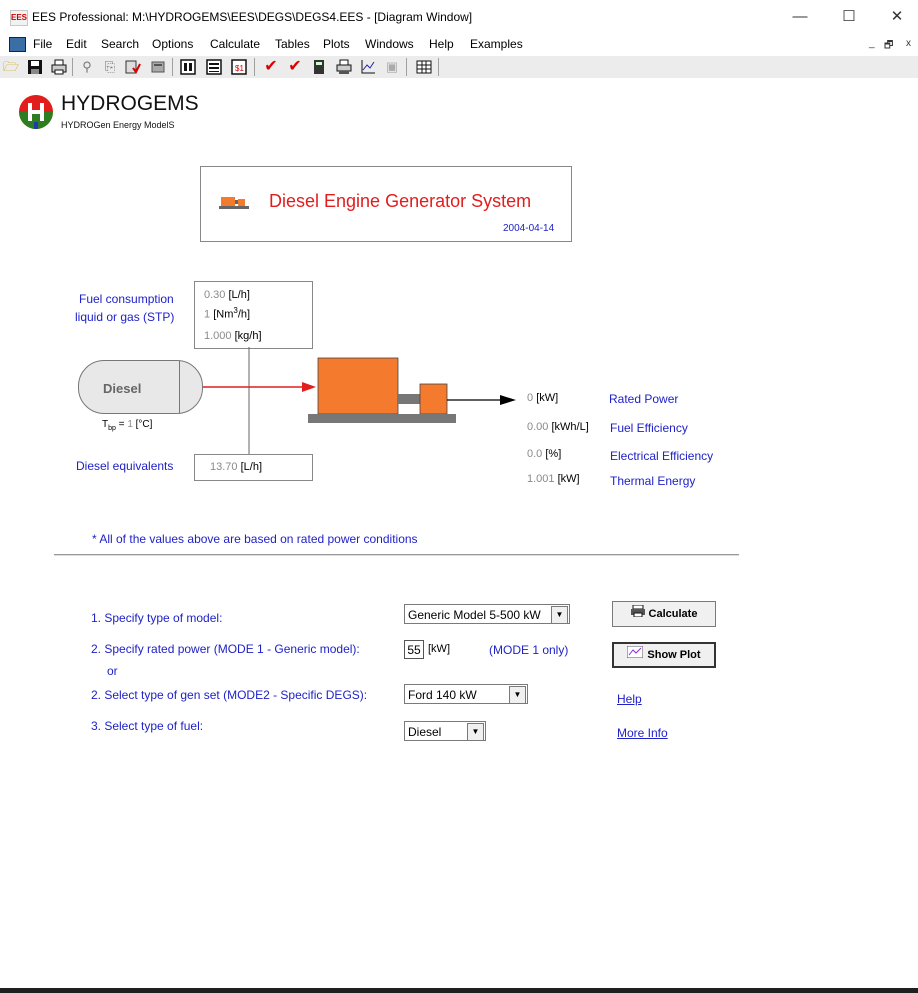 The width and height of the screenshot is (918, 993). What do you see at coordinates (11, 67) in the screenshot?
I see `open-icon: 🗁` at bounding box center [11, 67].